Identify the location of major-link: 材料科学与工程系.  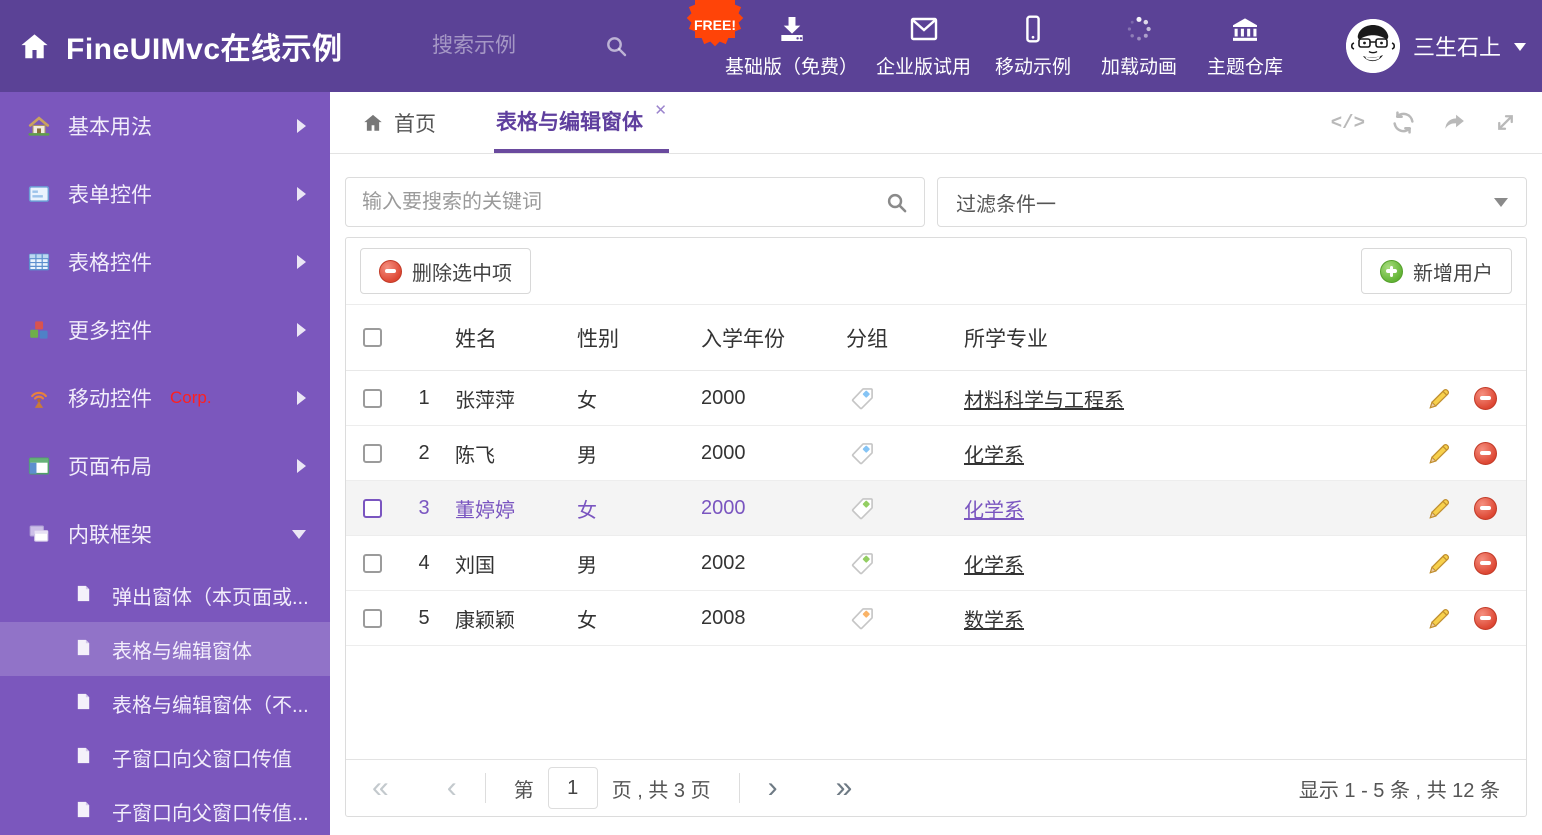
(1044, 401).